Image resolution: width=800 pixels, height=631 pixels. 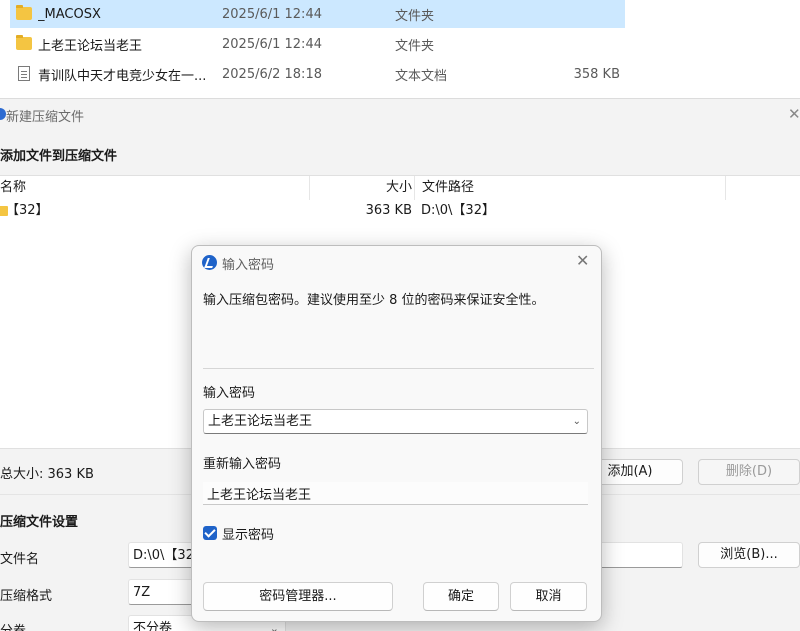 What do you see at coordinates (461, 596) in the screenshot?
I see `ok-button: 确定` at bounding box center [461, 596].